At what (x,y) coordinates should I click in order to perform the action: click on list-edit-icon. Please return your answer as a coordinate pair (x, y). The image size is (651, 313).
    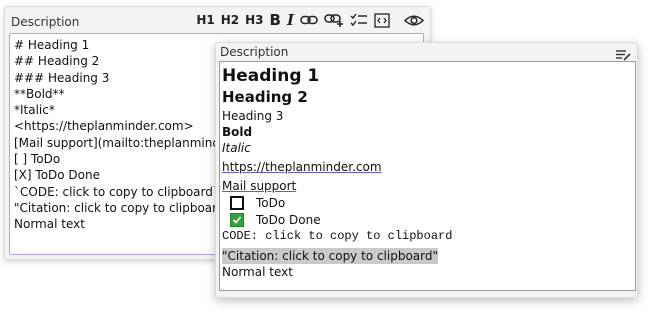
    Looking at the image, I should click on (623, 55).